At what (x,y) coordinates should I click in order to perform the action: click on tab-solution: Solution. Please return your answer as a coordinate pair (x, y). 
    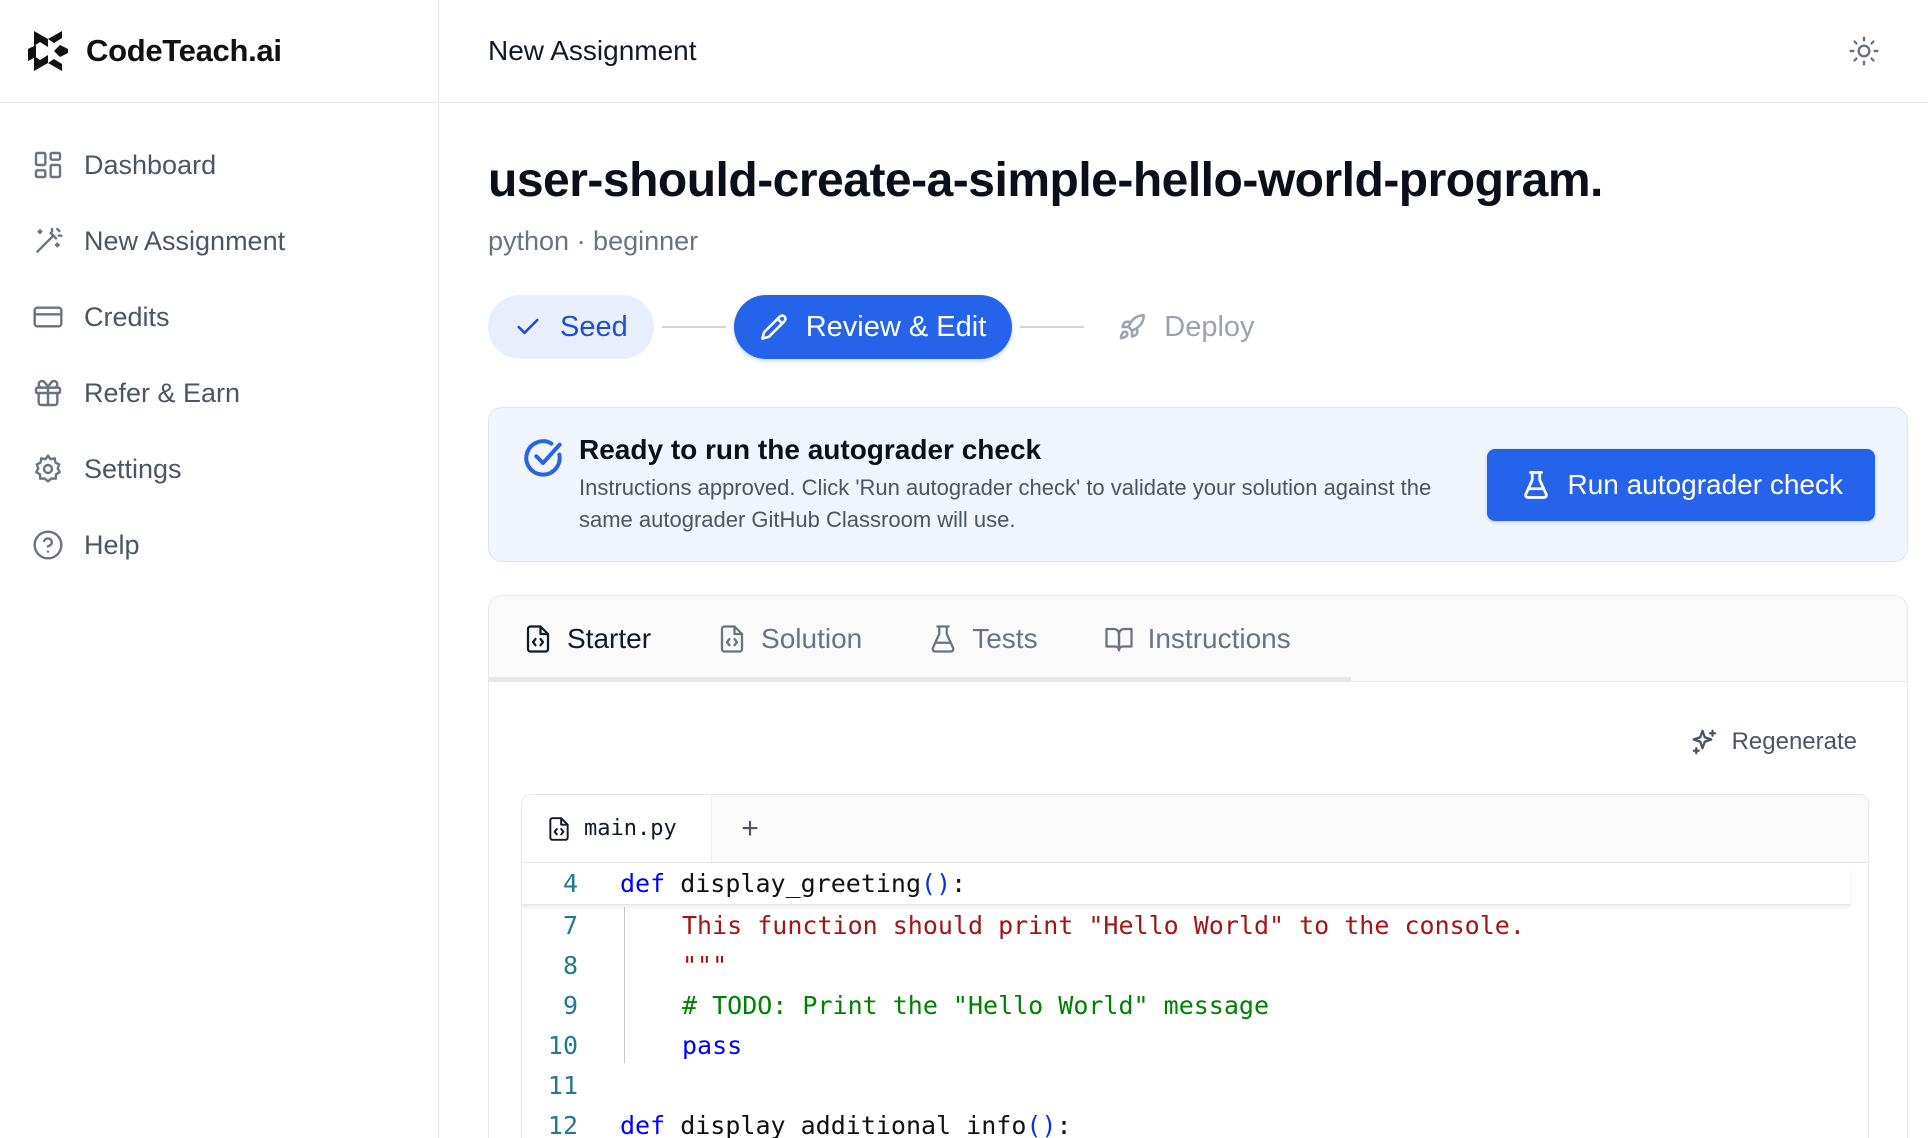
    Looking at the image, I should click on (789, 639).